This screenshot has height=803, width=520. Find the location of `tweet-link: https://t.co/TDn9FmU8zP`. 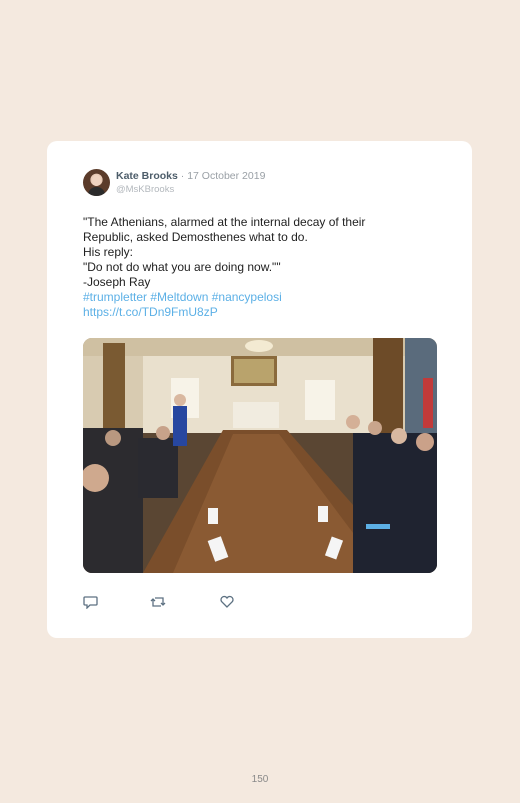

tweet-link: https://t.co/TDn9FmU8zP is located at coordinates (263, 312).